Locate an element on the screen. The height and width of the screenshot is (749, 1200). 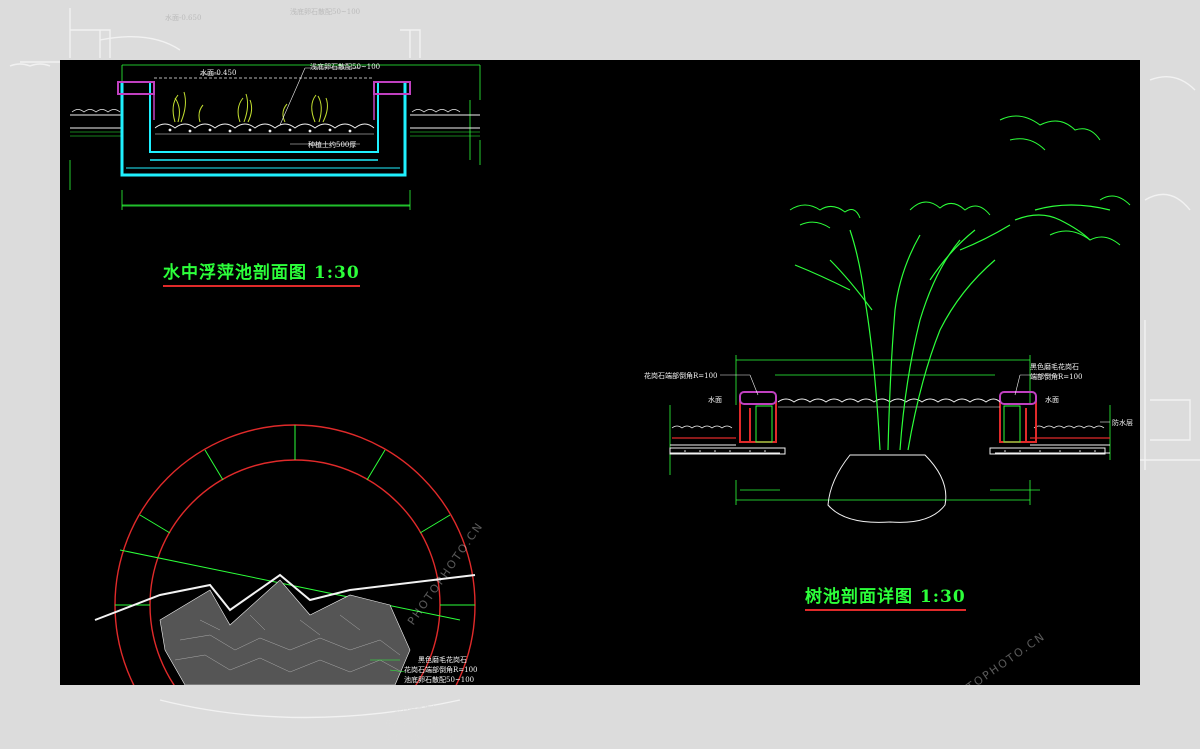
pool-section-drawing is located at coordinates (275, 137).